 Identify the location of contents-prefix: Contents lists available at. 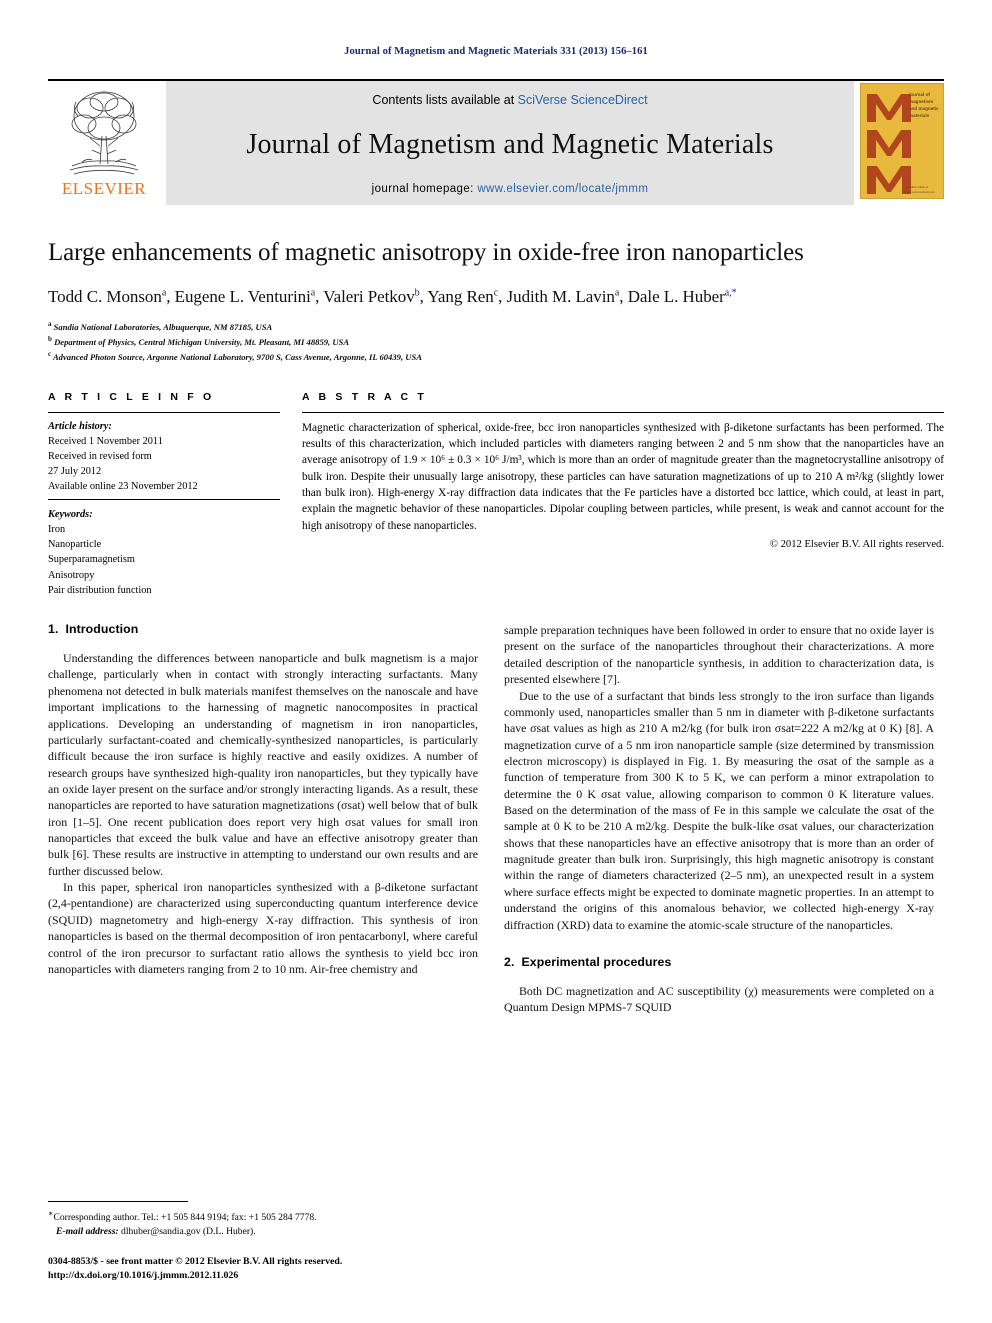
(445, 100).